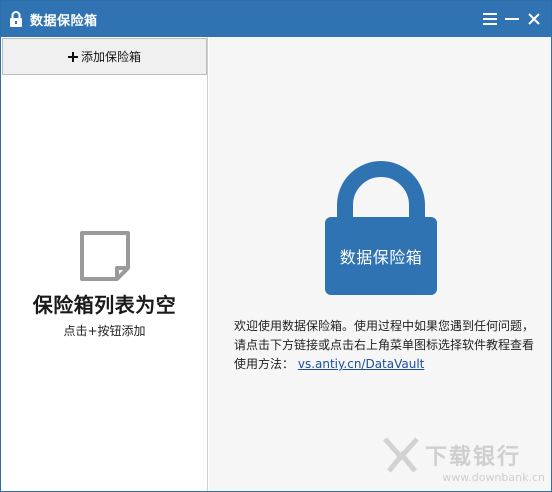  What do you see at coordinates (110, 57) in the screenshot?
I see `add-vault-label: 添加保险箱` at bounding box center [110, 57].